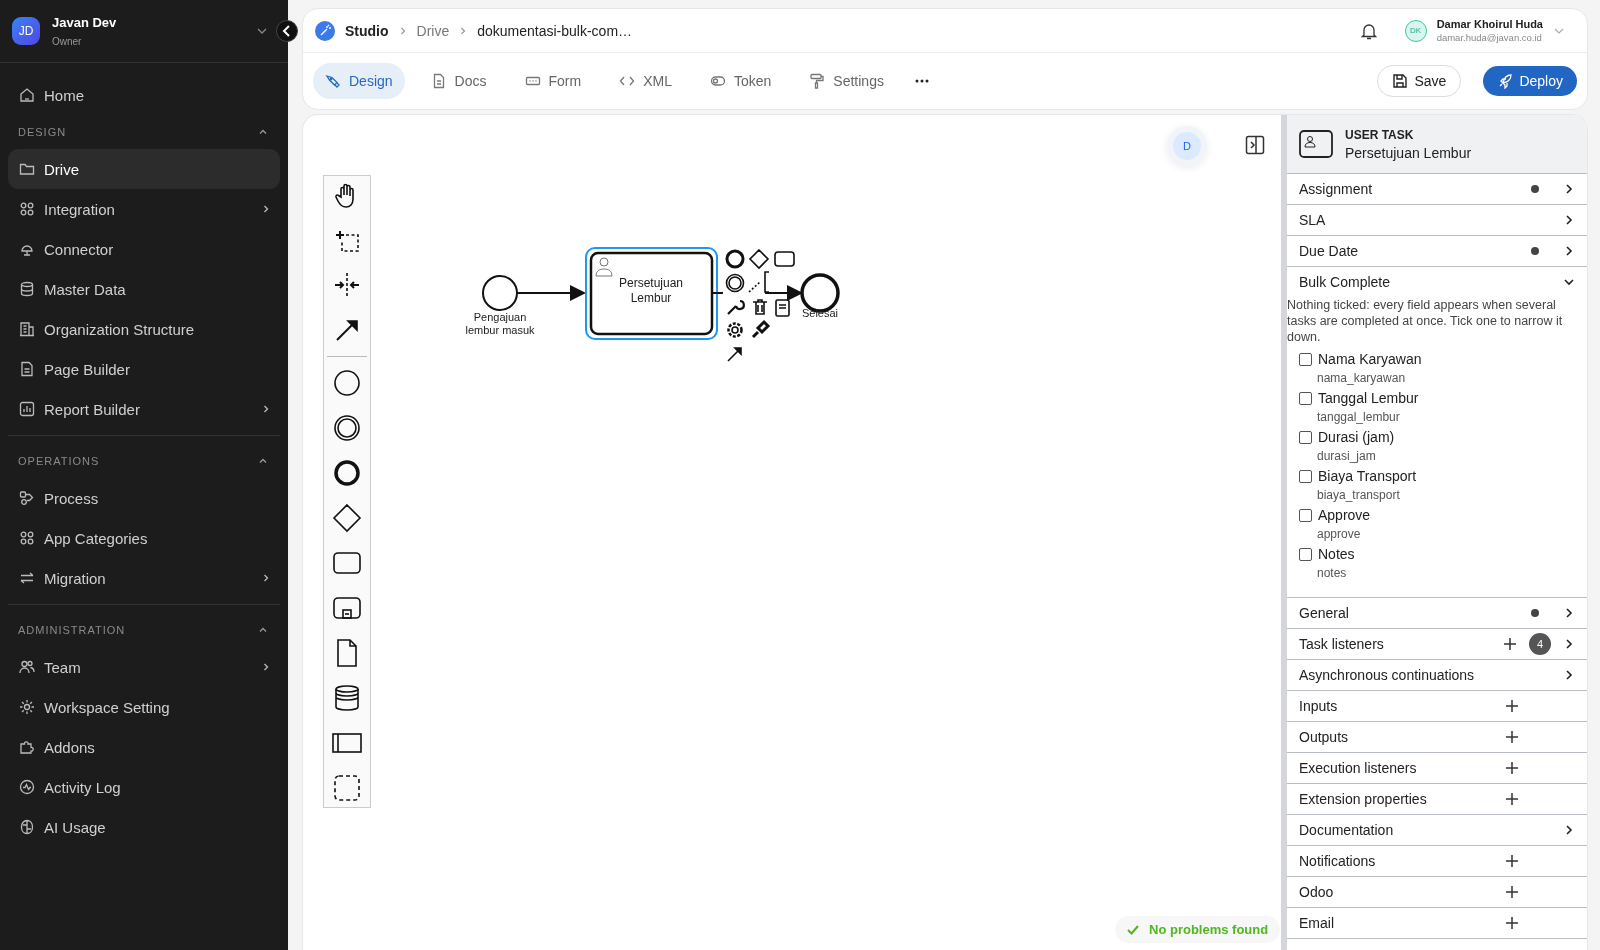 This screenshot has width=1600, height=950. What do you see at coordinates (759, 259) in the screenshot?
I see `gateway-icon` at bounding box center [759, 259].